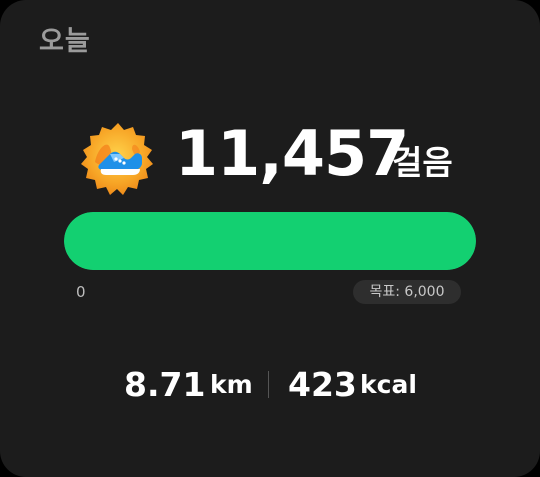  I want to click on step-unit: 걸음, so click(422, 162).